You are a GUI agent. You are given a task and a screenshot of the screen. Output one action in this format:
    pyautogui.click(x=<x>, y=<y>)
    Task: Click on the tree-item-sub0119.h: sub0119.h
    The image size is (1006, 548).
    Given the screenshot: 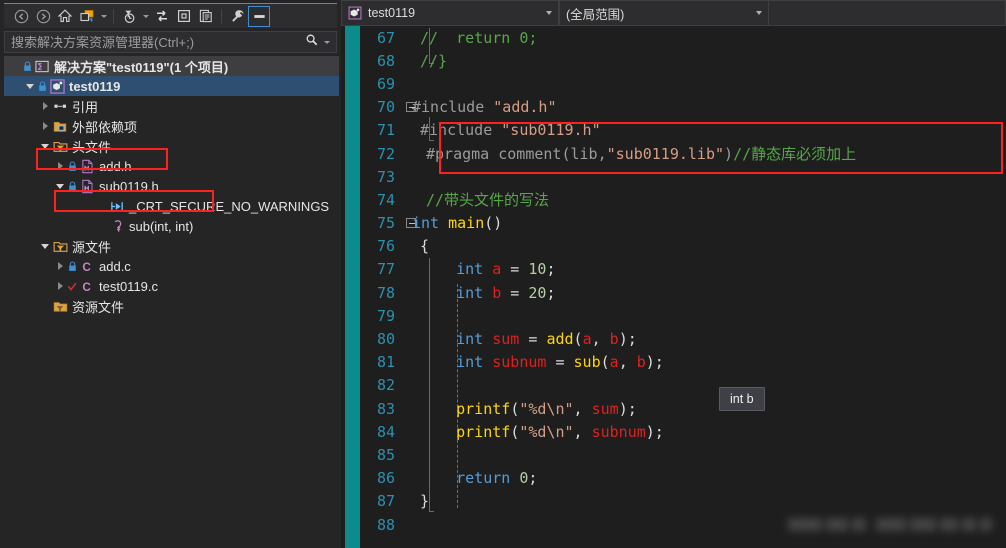 What is the action you would take?
    pyautogui.click(x=171, y=186)
    